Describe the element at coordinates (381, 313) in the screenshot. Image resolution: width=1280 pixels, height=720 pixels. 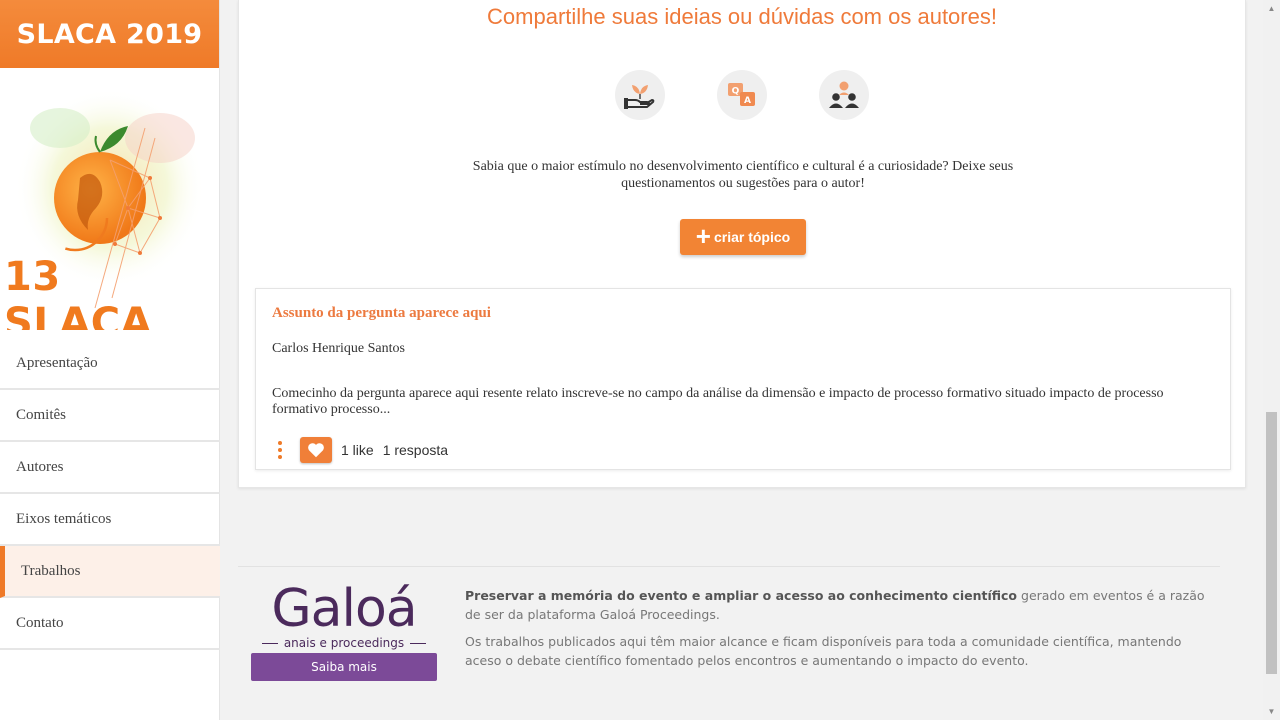
I see `topic-title: Assunto da pergunta aparece aqui` at that location.